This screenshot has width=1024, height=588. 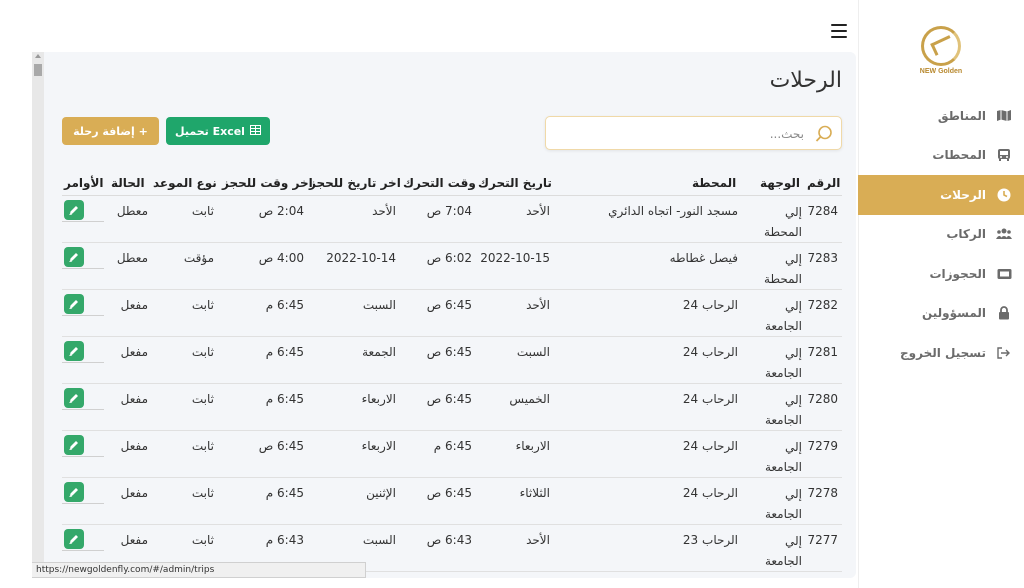 What do you see at coordinates (38, 70) in the screenshot?
I see `scrollbar-thumb` at bounding box center [38, 70].